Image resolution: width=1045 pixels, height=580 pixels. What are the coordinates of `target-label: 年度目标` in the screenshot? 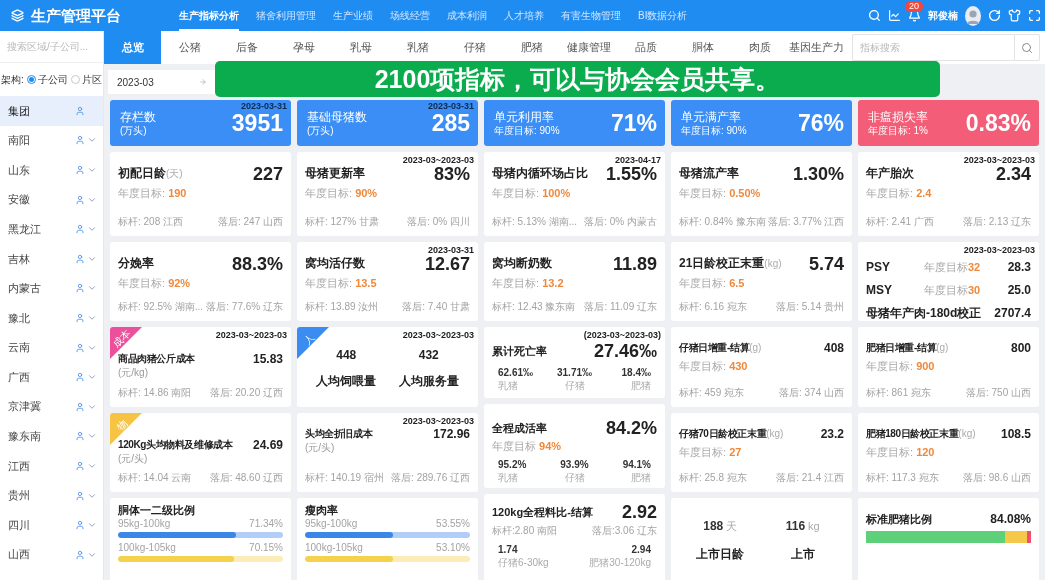 It's located at (946, 289).